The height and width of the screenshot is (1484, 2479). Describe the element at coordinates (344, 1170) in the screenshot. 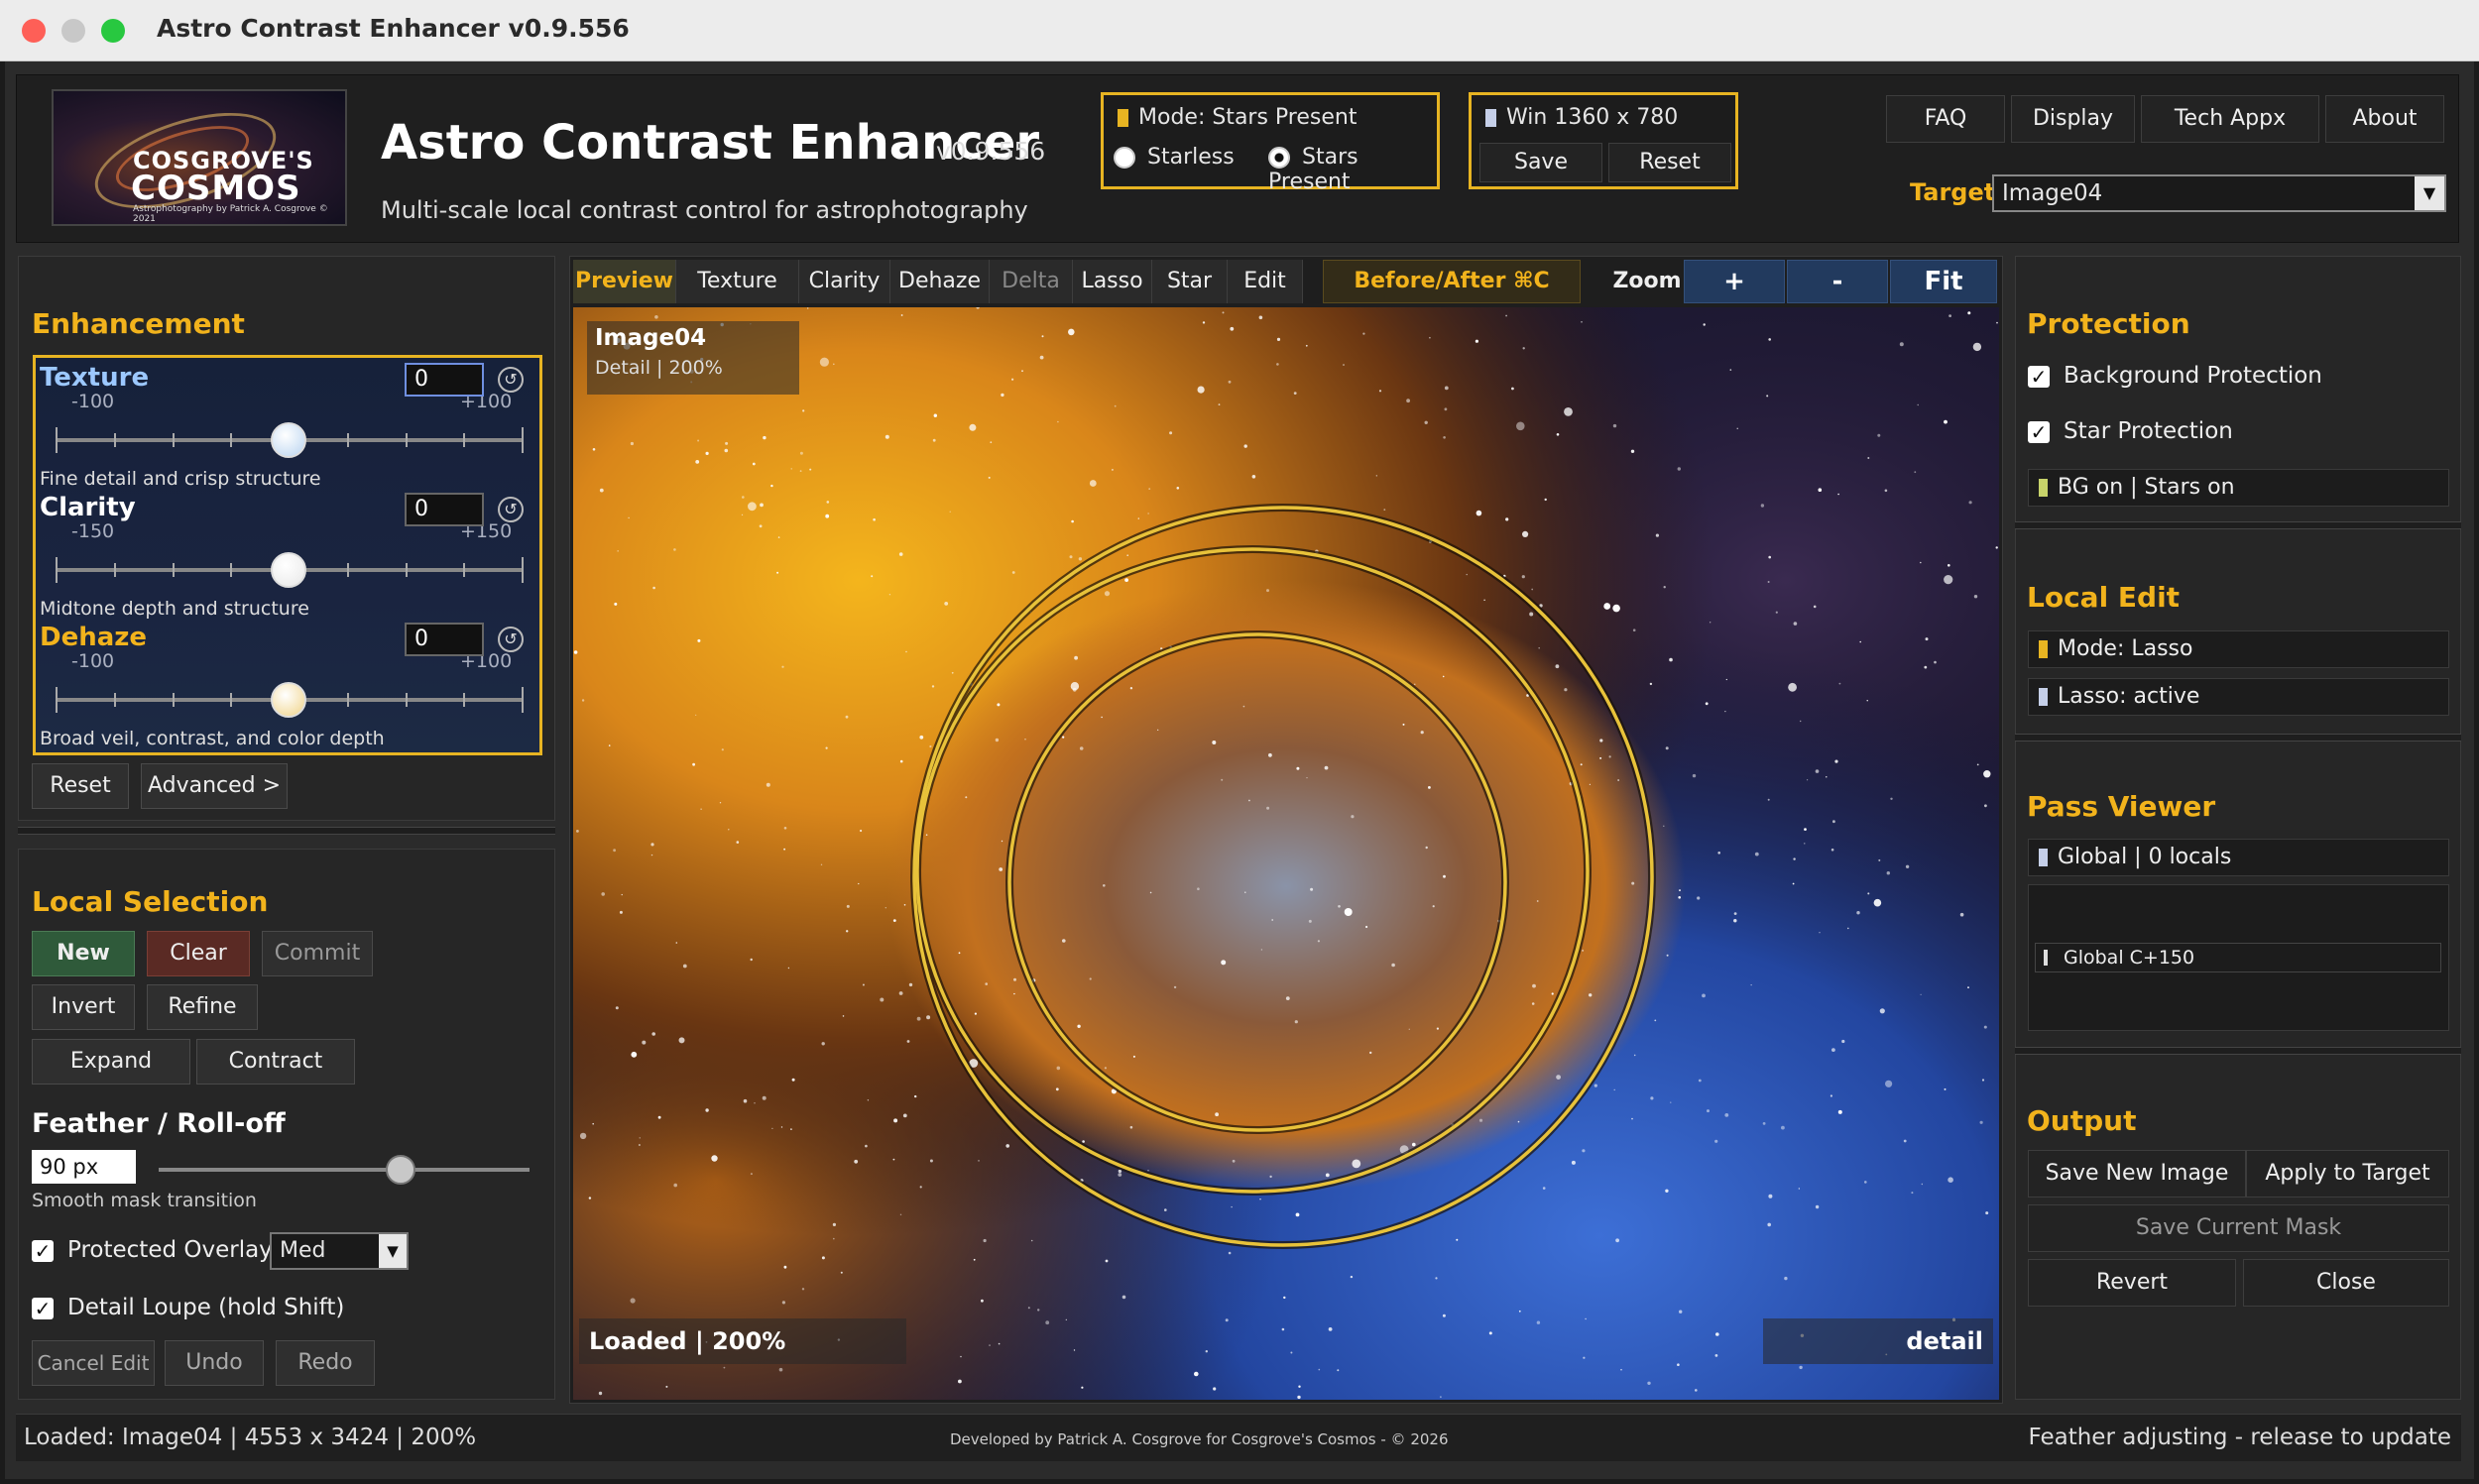

I see `feather-slider-track` at that location.